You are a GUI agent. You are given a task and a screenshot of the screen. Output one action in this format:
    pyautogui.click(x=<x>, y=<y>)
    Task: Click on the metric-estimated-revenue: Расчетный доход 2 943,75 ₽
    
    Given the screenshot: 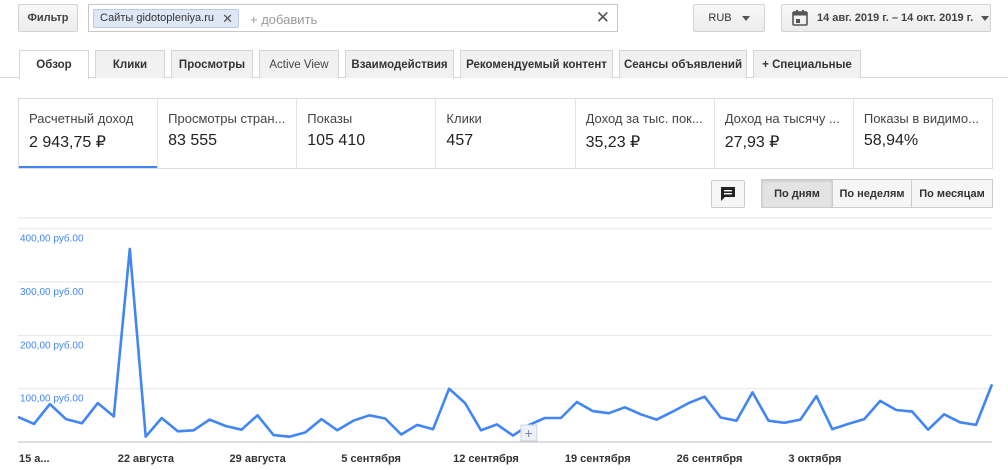 What is the action you would take?
    pyautogui.click(x=89, y=133)
    